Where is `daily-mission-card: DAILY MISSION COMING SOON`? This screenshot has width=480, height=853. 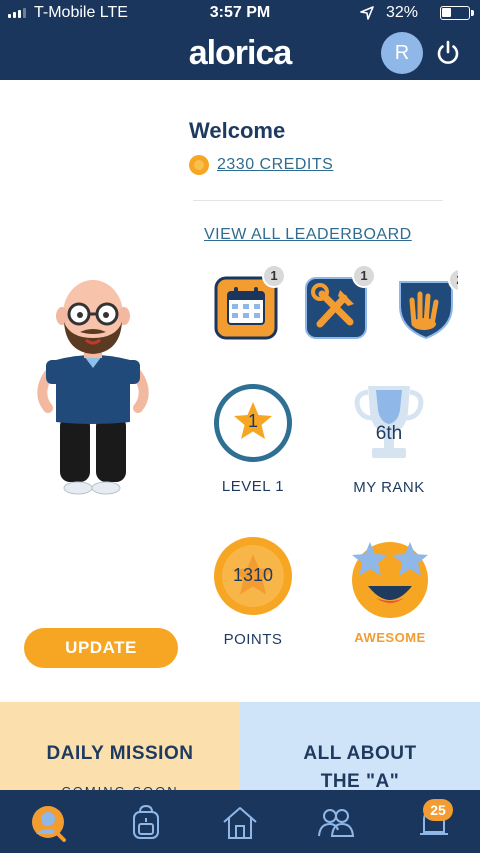
daily-mission-card: DAILY MISSION COMING SOON is located at coordinates (120, 747).